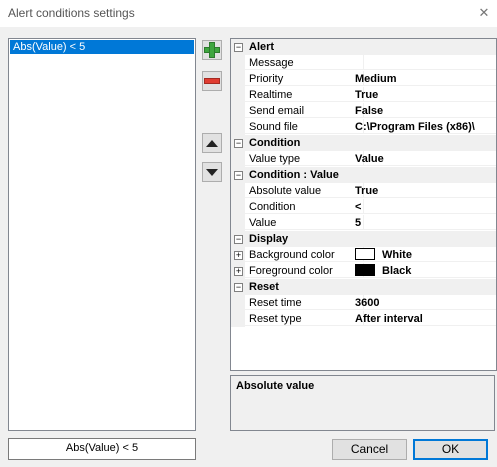 The height and width of the screenshot is (467, 497). What do you see at coordinates (304, 318) in the screenshot?
I see `property-name: Reset type` at bounding box center [304, 318].